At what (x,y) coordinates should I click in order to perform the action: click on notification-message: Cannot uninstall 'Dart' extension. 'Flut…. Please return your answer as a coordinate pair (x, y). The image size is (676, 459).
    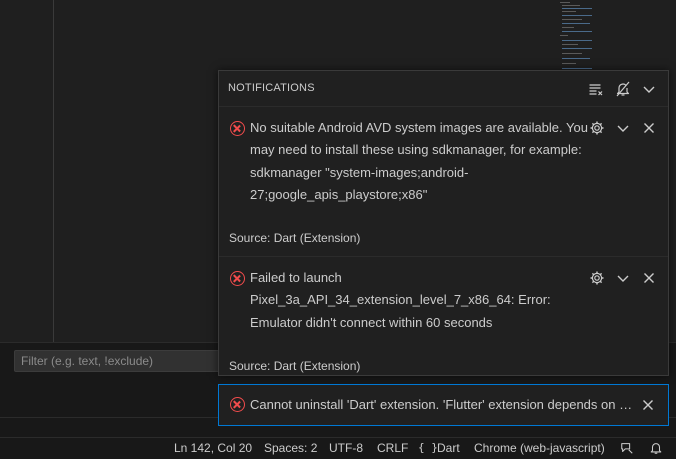
    Looking at the image, I should click on (442, 404).